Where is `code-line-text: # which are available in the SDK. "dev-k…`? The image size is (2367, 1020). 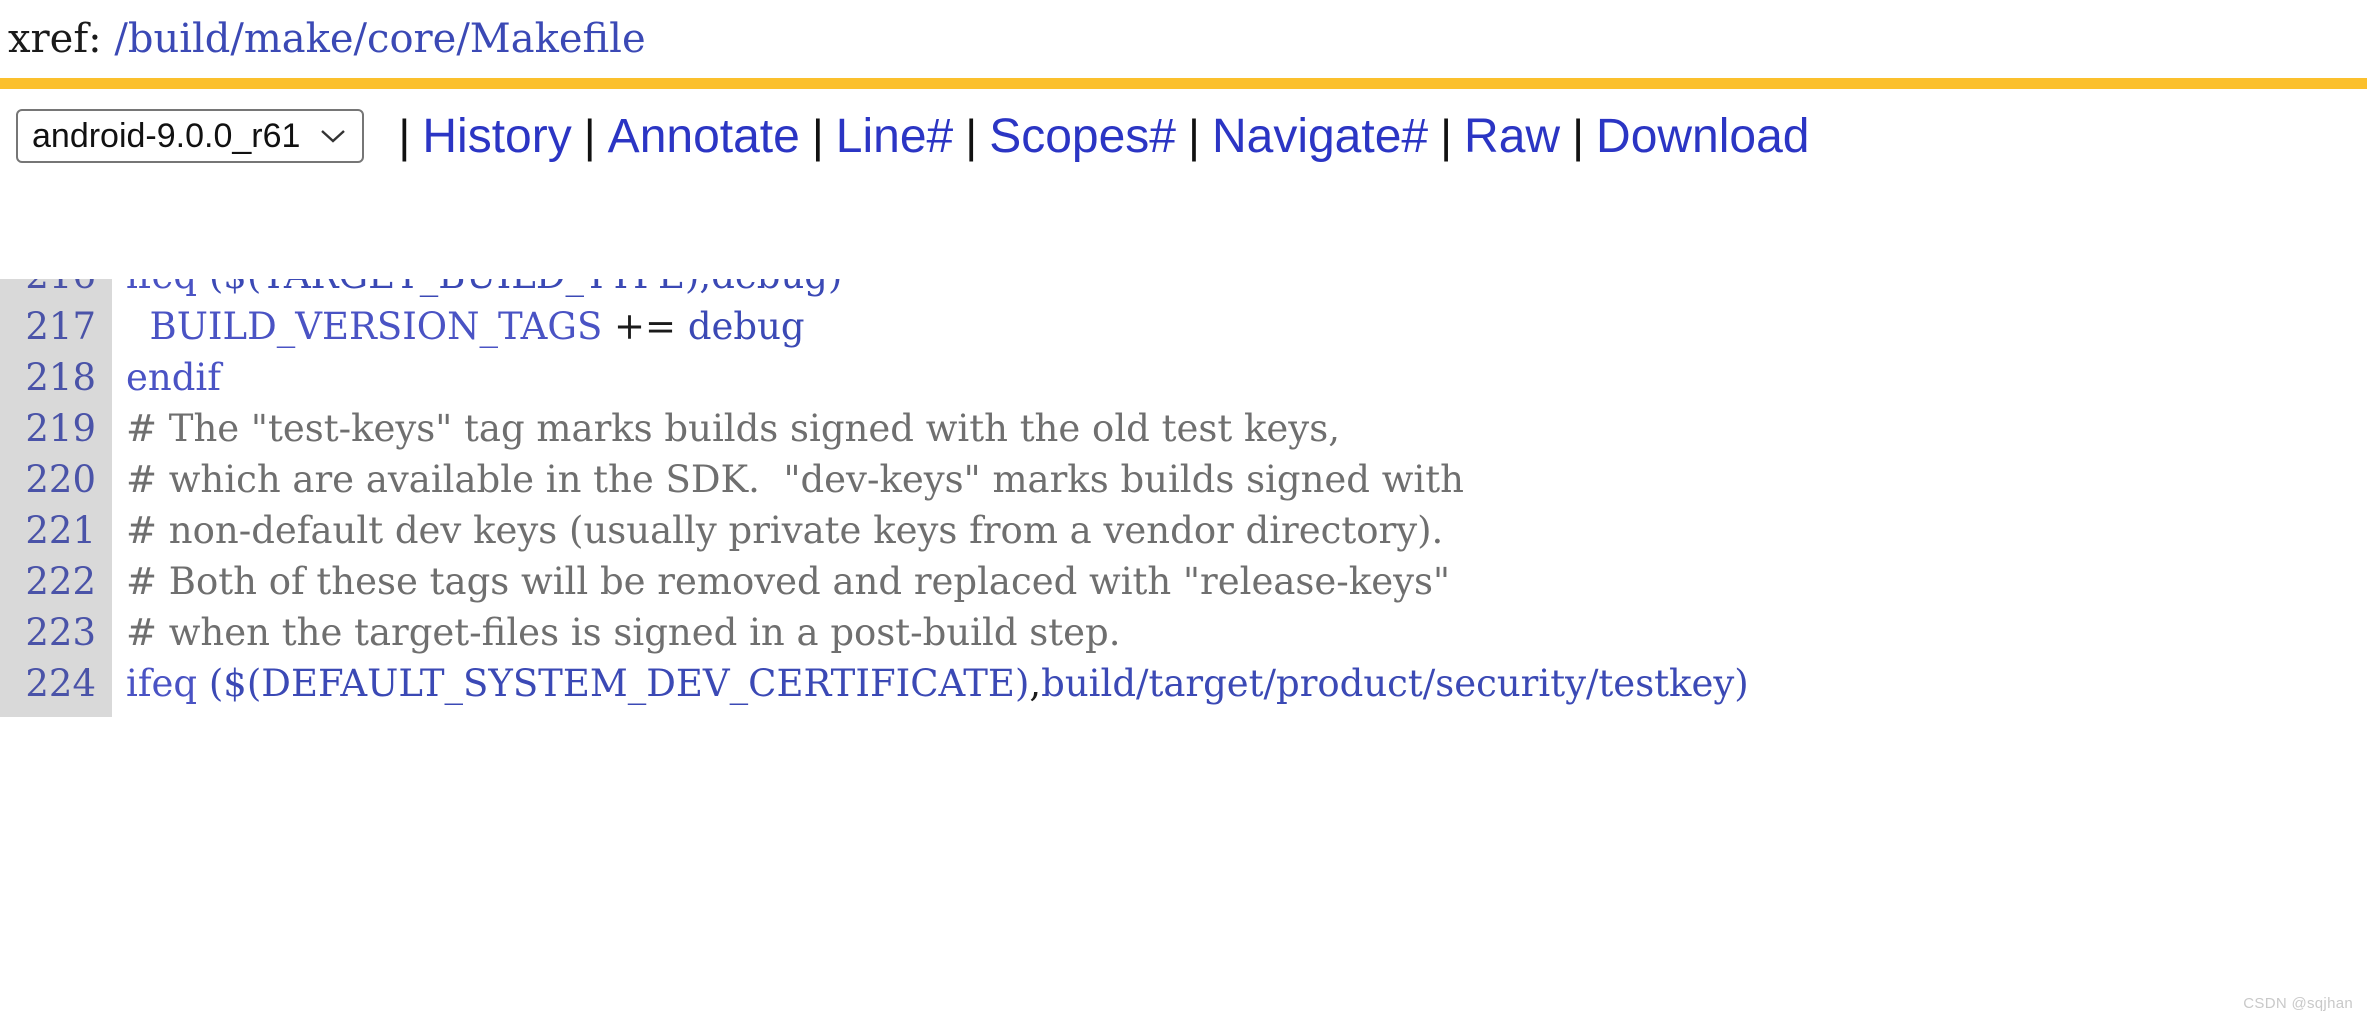
code-line-text: # which are available in the SDK. "dev-k… is located at coordinates (788, 479).